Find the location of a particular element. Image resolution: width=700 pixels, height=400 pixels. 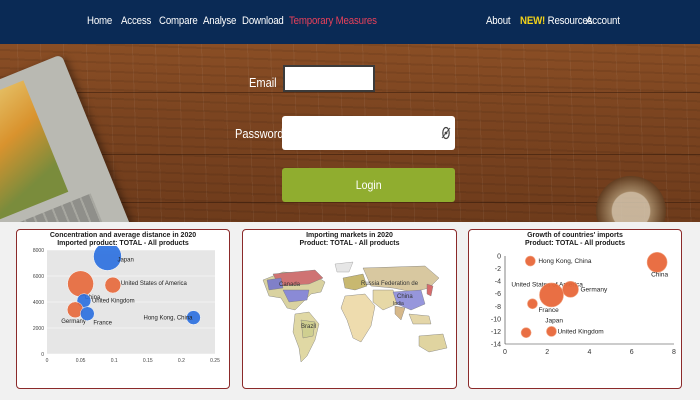

data-label: China is located at coordinates (659, 274).